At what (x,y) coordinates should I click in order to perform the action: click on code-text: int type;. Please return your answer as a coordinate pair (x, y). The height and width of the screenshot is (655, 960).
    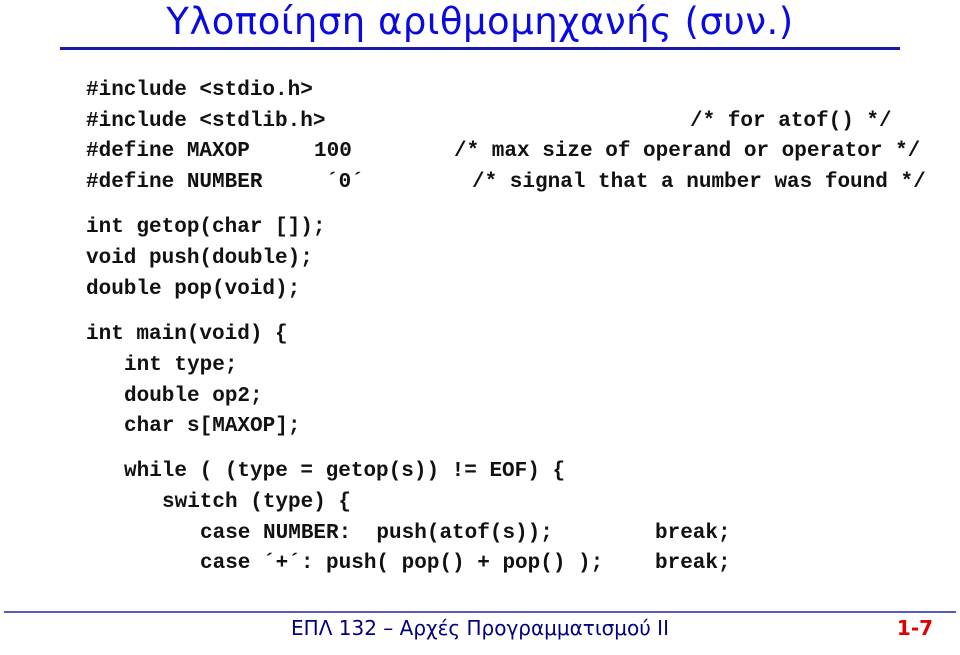
    Looking at the image, I should click on (181, 365).